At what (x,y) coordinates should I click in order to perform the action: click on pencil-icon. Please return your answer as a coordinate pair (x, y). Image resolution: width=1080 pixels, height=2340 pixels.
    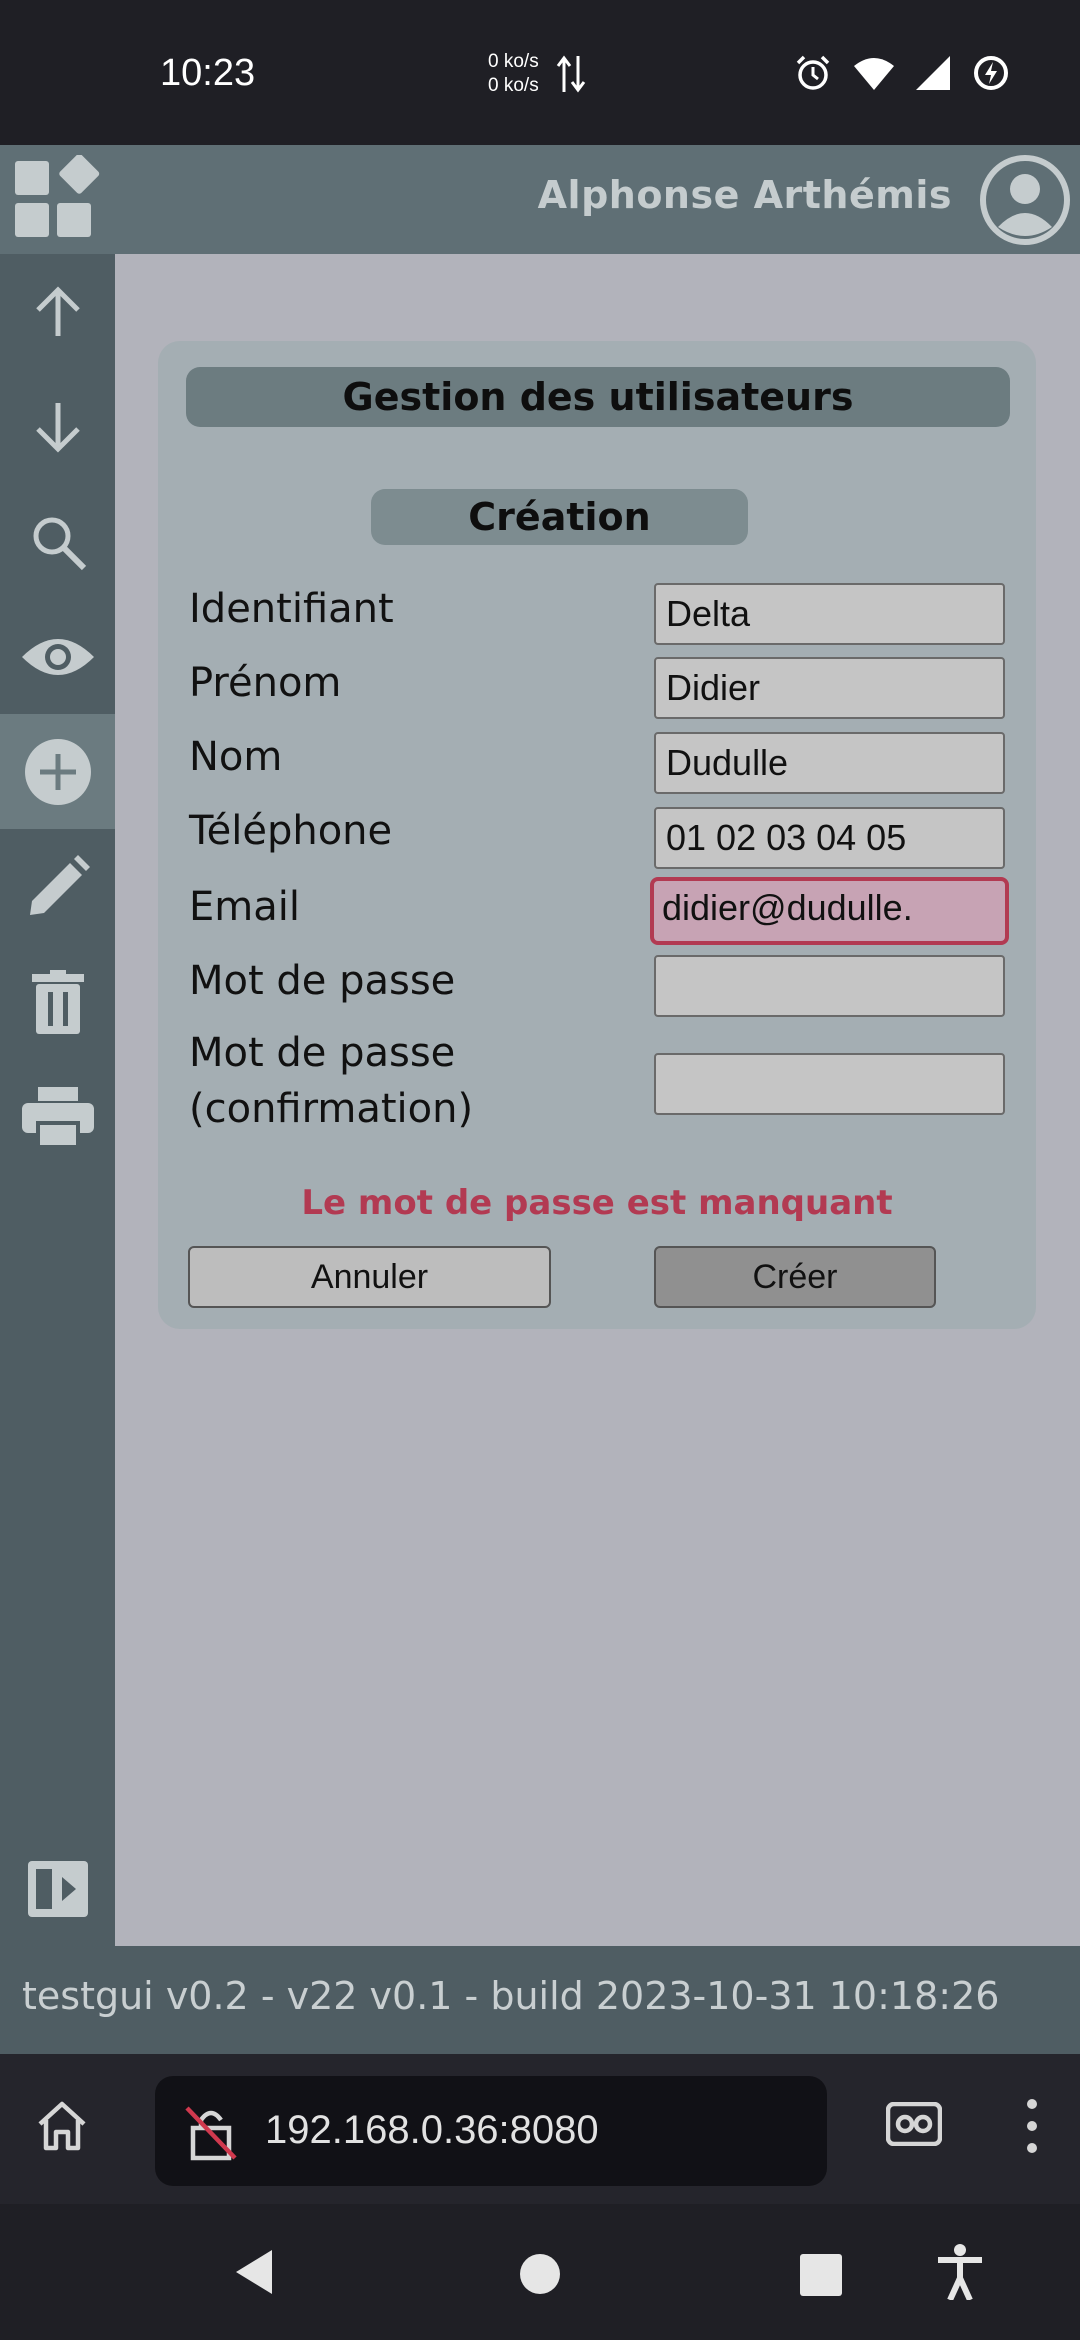
    Looking at the image, I should click on (59, 884).